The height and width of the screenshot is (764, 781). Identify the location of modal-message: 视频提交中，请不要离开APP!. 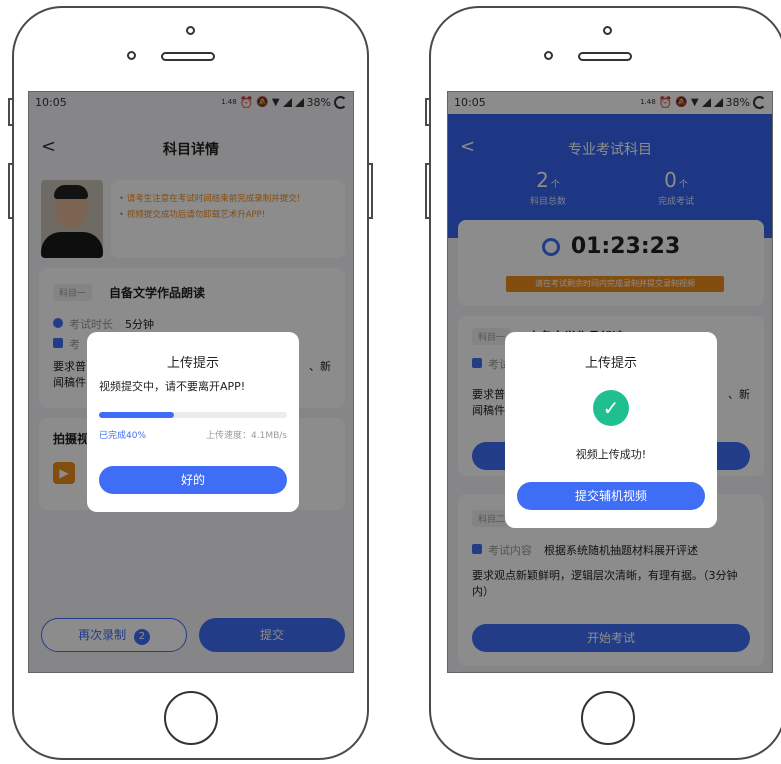
(172, 386).